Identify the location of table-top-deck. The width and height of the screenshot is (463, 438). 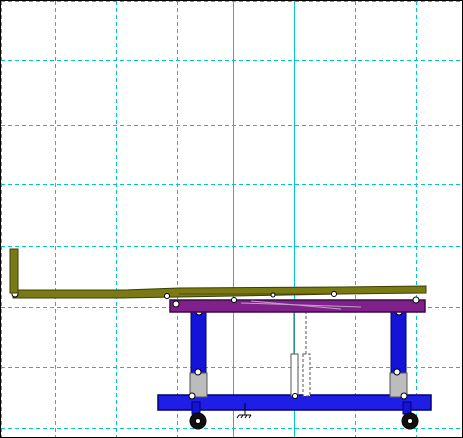
(219, 292).